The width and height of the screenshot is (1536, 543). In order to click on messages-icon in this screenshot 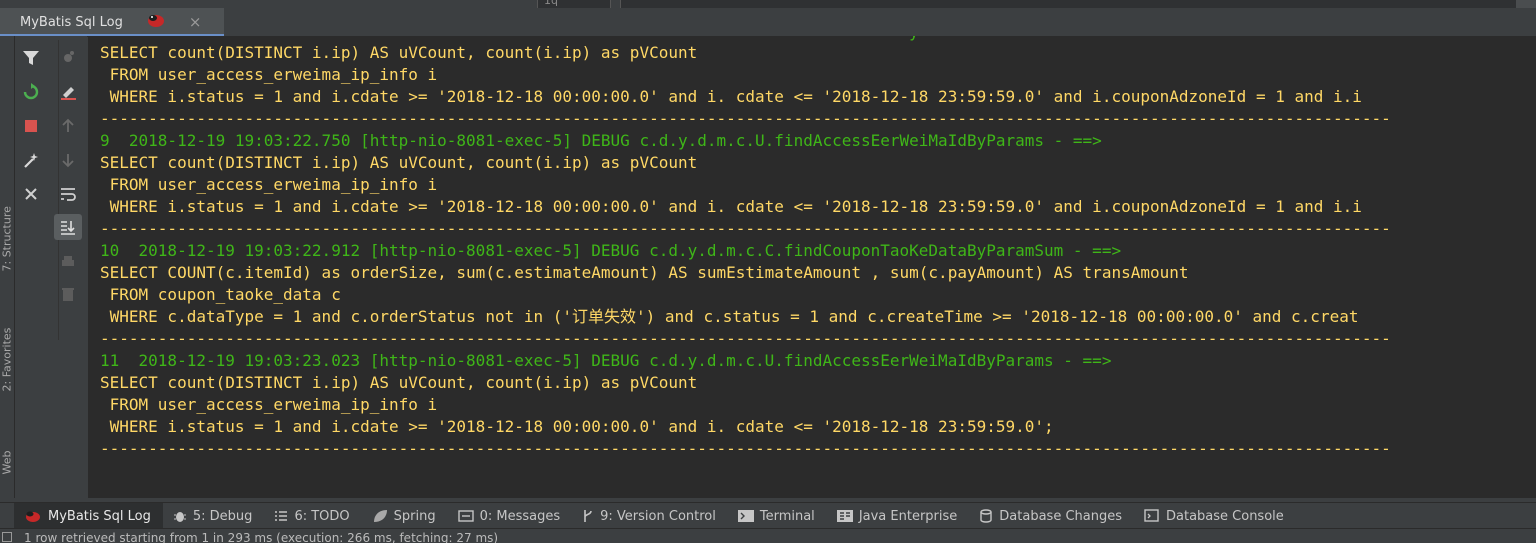, I will do `click(465, 516)`.